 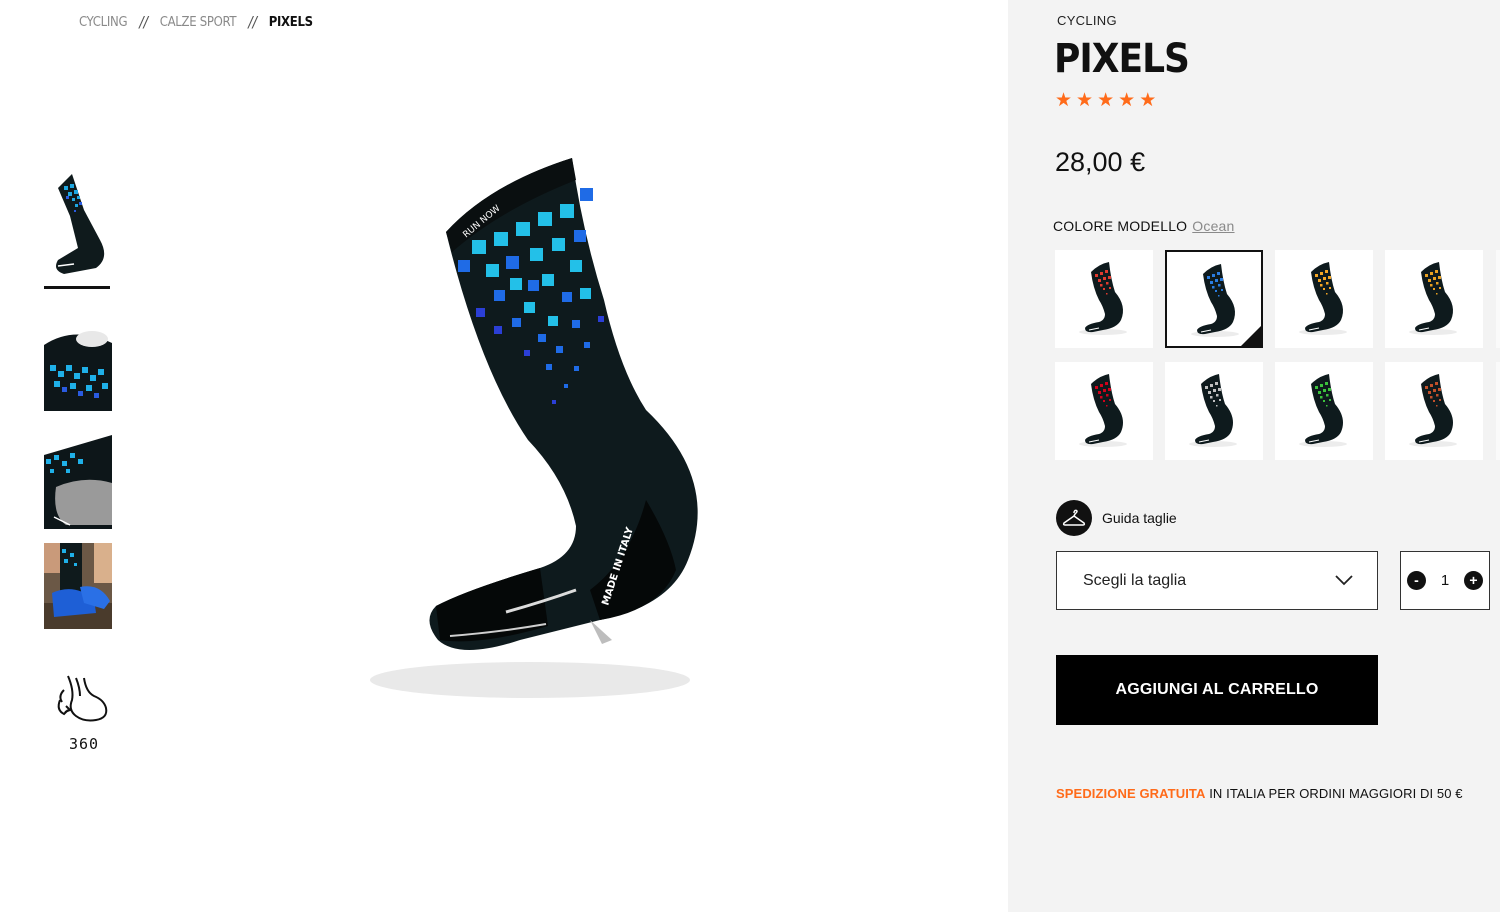 I want to click on size-guide-link: Guida taglie, so click(x=1116, y=518).